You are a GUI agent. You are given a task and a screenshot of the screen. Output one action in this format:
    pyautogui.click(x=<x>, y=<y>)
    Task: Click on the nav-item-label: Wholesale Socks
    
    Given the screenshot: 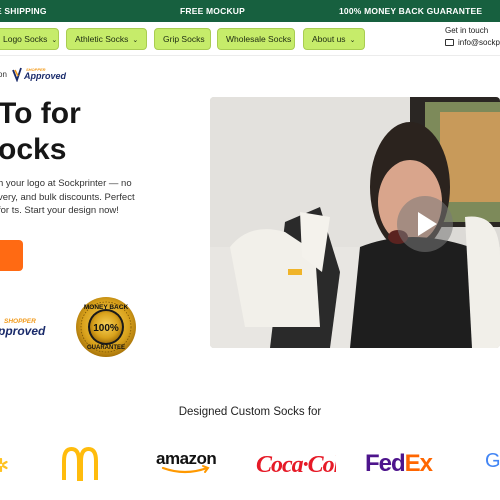 What is the action you would take?
    pyautogui.click(x=259, y=39)
    